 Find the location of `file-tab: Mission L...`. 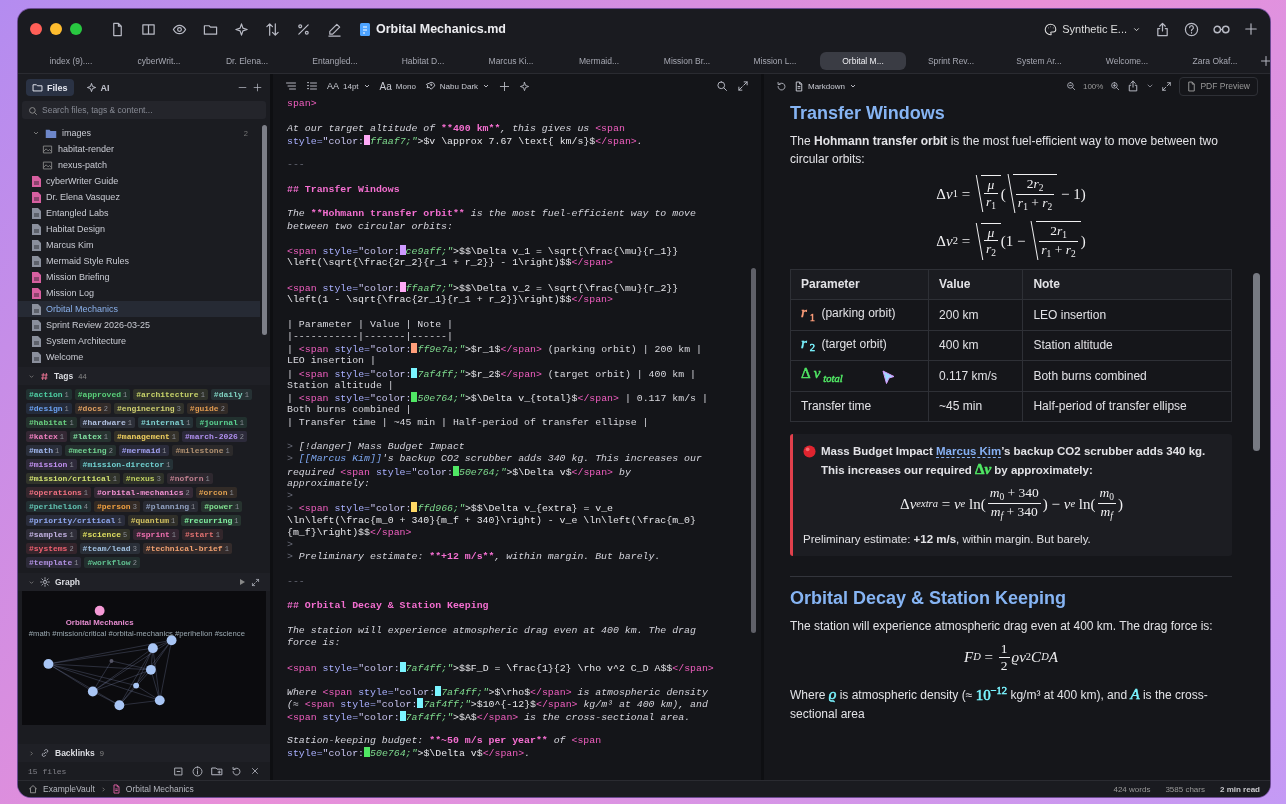

file-tab: Mission L... is located at coordinates (775, 61).